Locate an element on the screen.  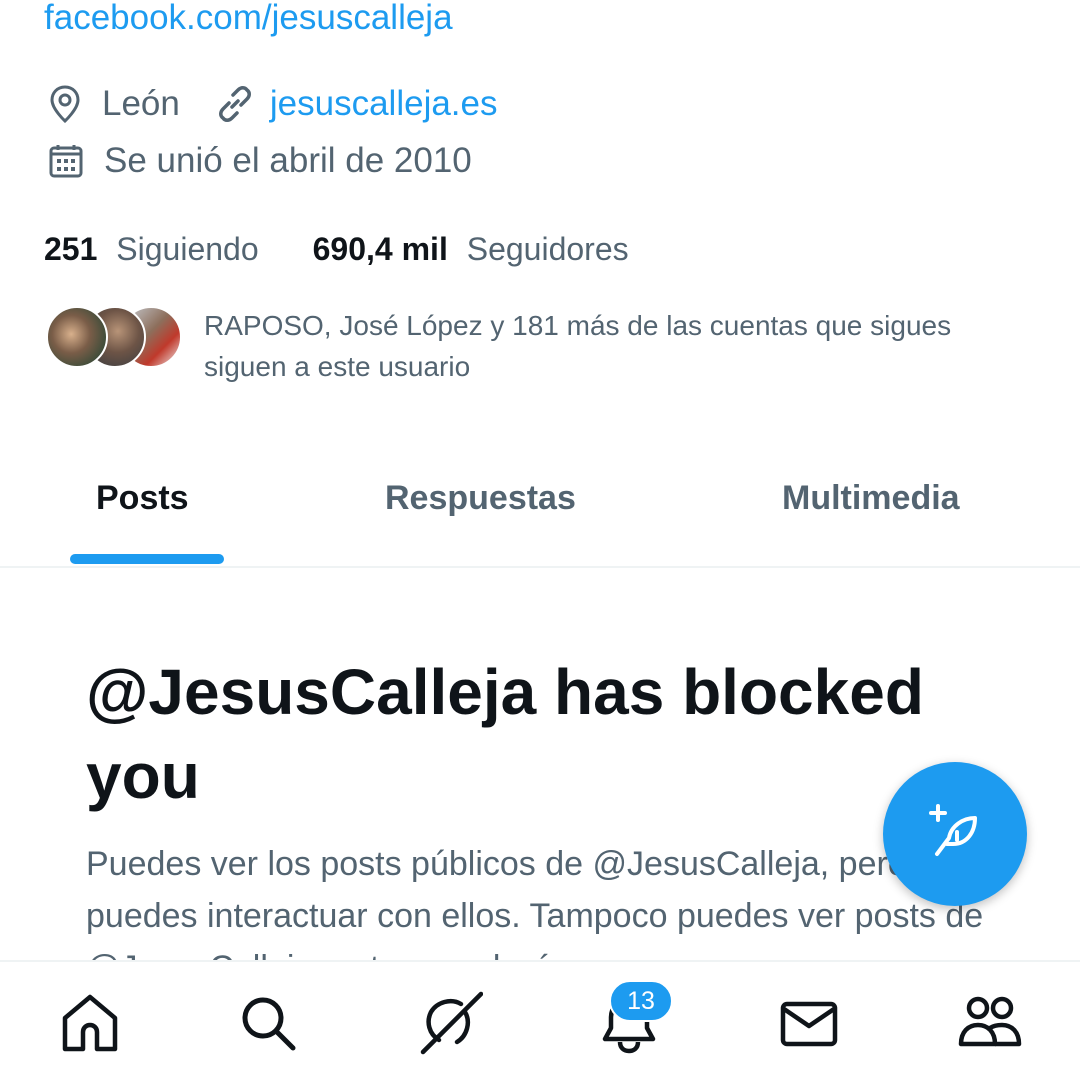
following-link: 251 Siguiendo is located at coordinates (151, 249).